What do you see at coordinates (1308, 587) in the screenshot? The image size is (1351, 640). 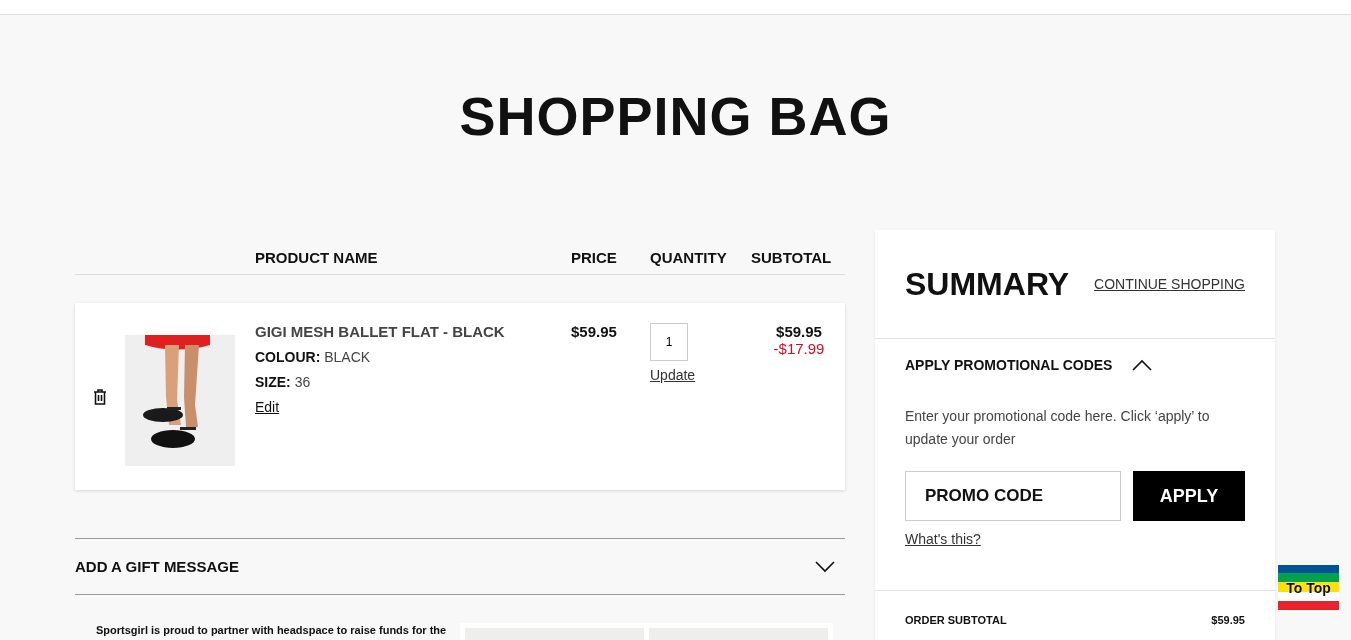 I see `to-top-button: To Top` at bounding box center [1308, 587].